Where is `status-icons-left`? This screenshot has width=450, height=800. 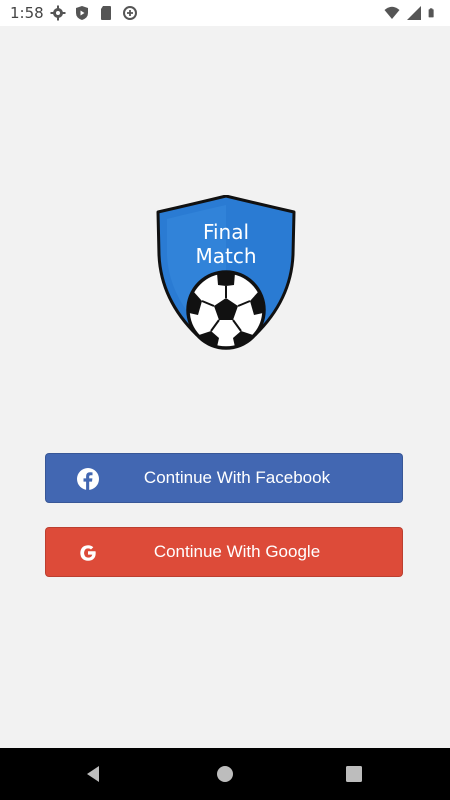 status-icons-left is located at coordinates (94, 13).